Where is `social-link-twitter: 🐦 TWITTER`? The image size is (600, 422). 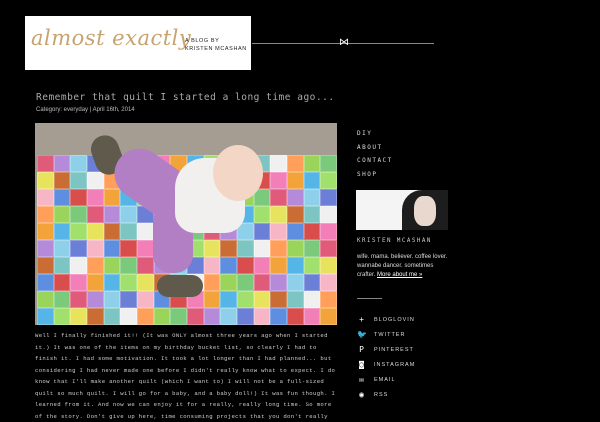 social-link-twitter: 🐦 TWITTER is located at coordinates (386, 334).